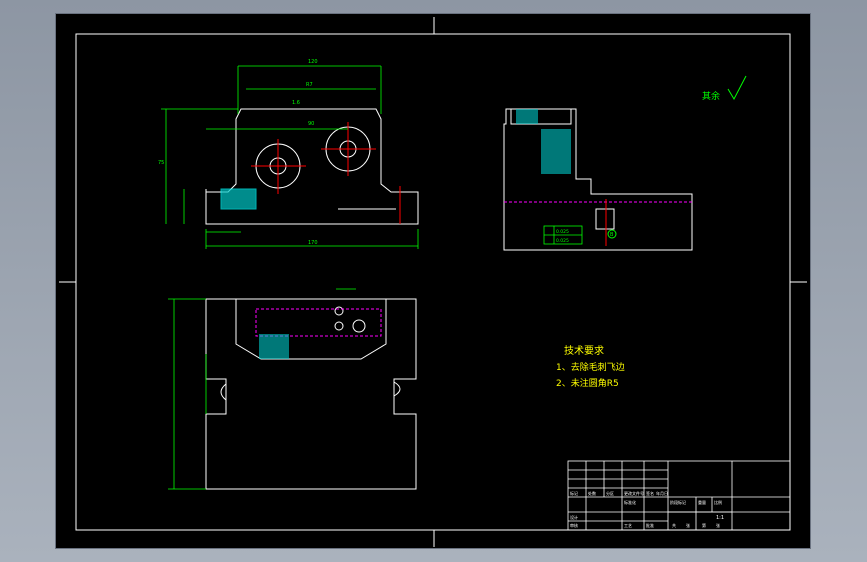 The height and width of the screenshot is (562, 867). Describe the element at coordinates (704, 525) in the screenshot. I see `tb-label-no: 第` at that location.